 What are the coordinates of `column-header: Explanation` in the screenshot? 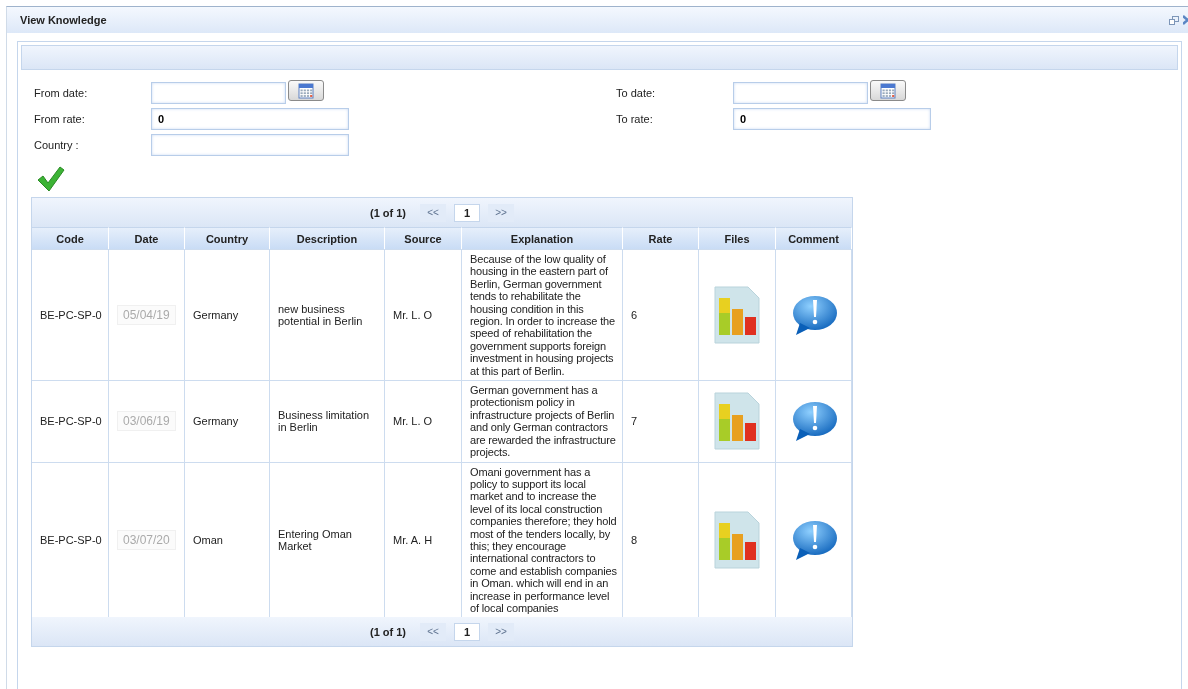 It's located at (542, 238).